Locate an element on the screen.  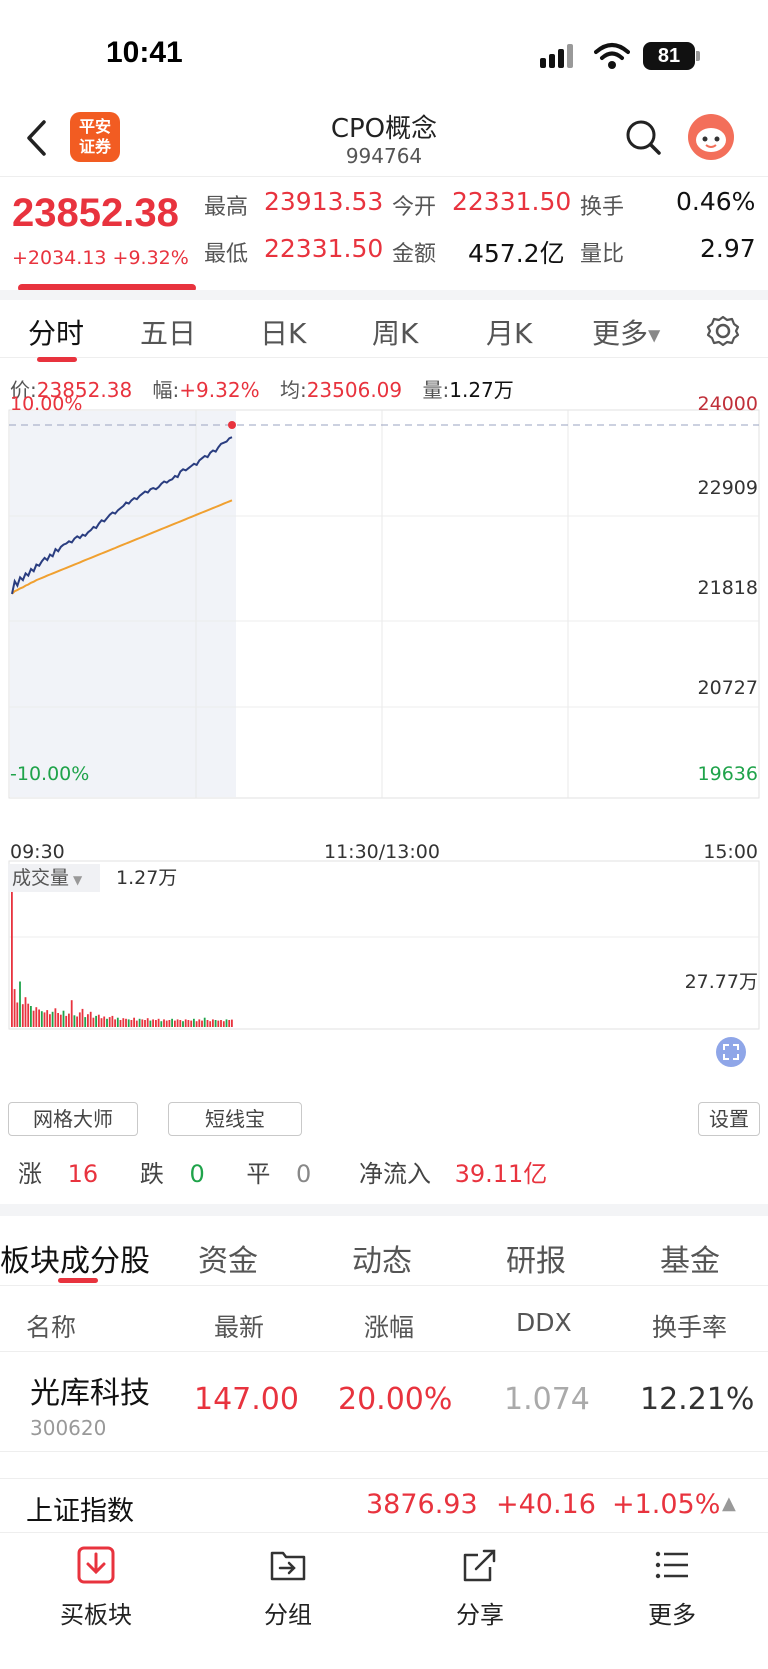
y-tick-2: 22909 is located at coordinates (727, 488).